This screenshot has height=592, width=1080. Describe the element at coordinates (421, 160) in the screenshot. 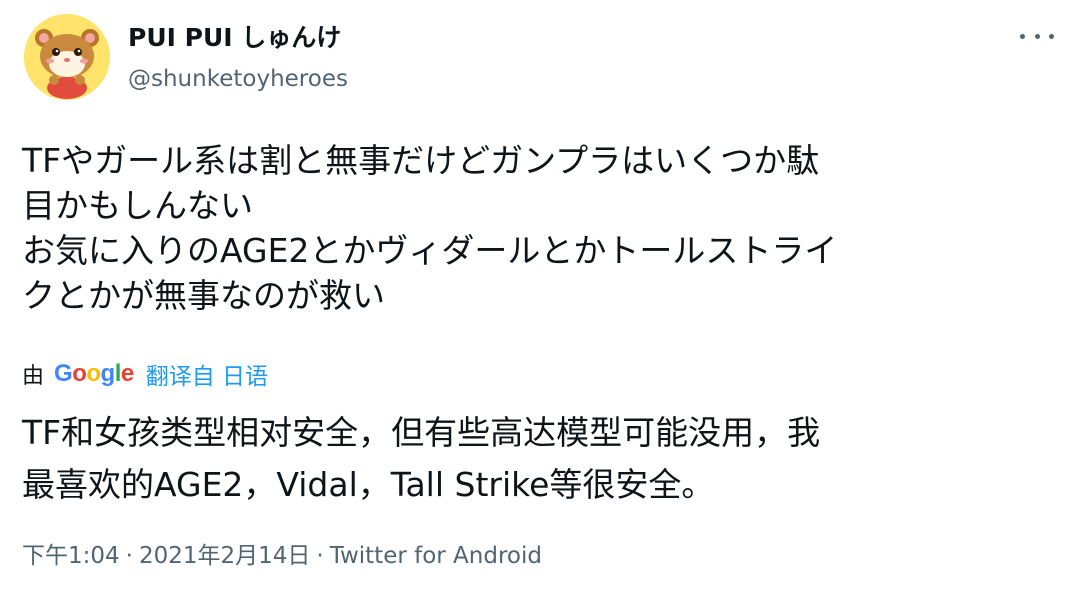

I see `tweet-text-line: TFやガール系は割と無事だけどガンプラはいくつか駄` at that location.